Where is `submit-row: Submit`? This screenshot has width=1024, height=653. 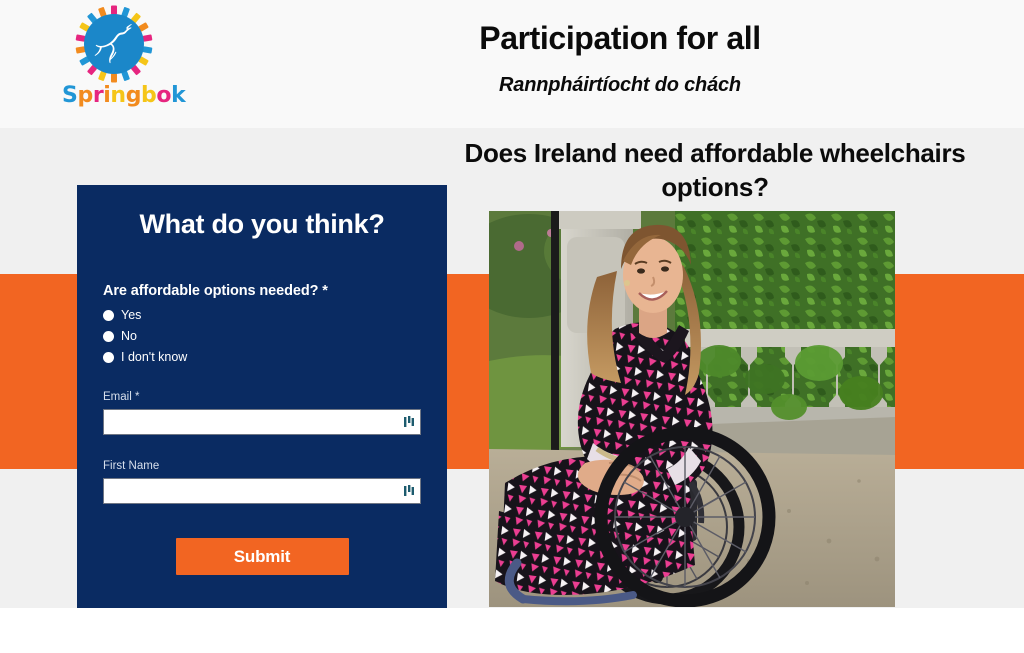 submit-row: Submit is located at coordinates (262, 556).